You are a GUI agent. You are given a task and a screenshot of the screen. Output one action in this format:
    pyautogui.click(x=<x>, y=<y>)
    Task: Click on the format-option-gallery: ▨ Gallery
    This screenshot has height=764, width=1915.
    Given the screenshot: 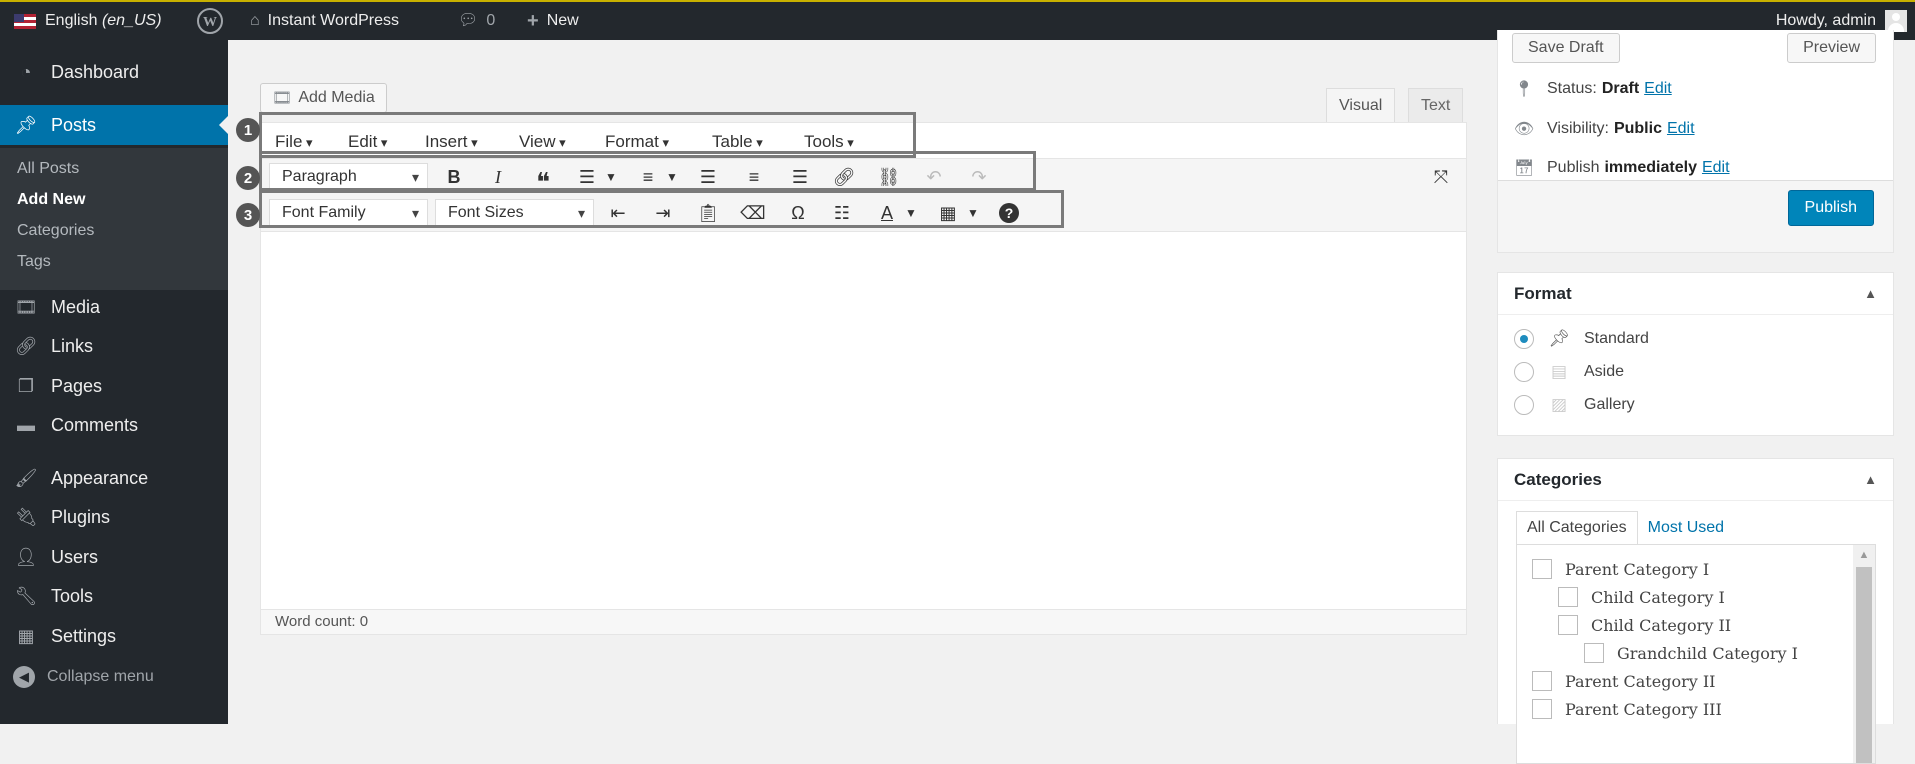 What is the action you would take?
    pyautogui.click(x=1574, y=405)
    